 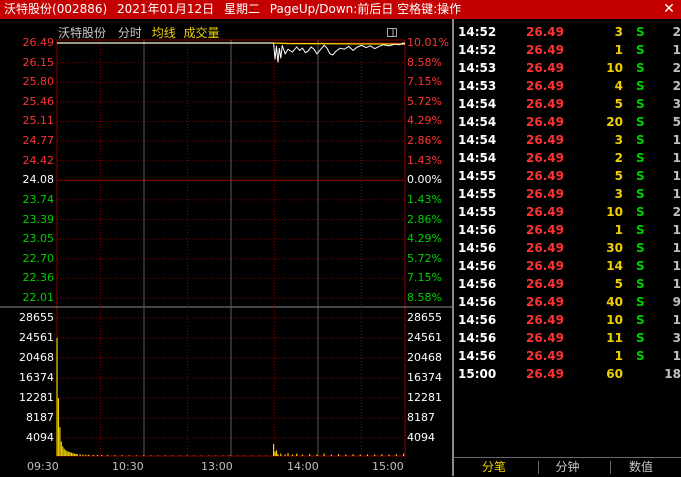 I want to click on pct-tick-label: 10.01%, so click(x=428, y=42).